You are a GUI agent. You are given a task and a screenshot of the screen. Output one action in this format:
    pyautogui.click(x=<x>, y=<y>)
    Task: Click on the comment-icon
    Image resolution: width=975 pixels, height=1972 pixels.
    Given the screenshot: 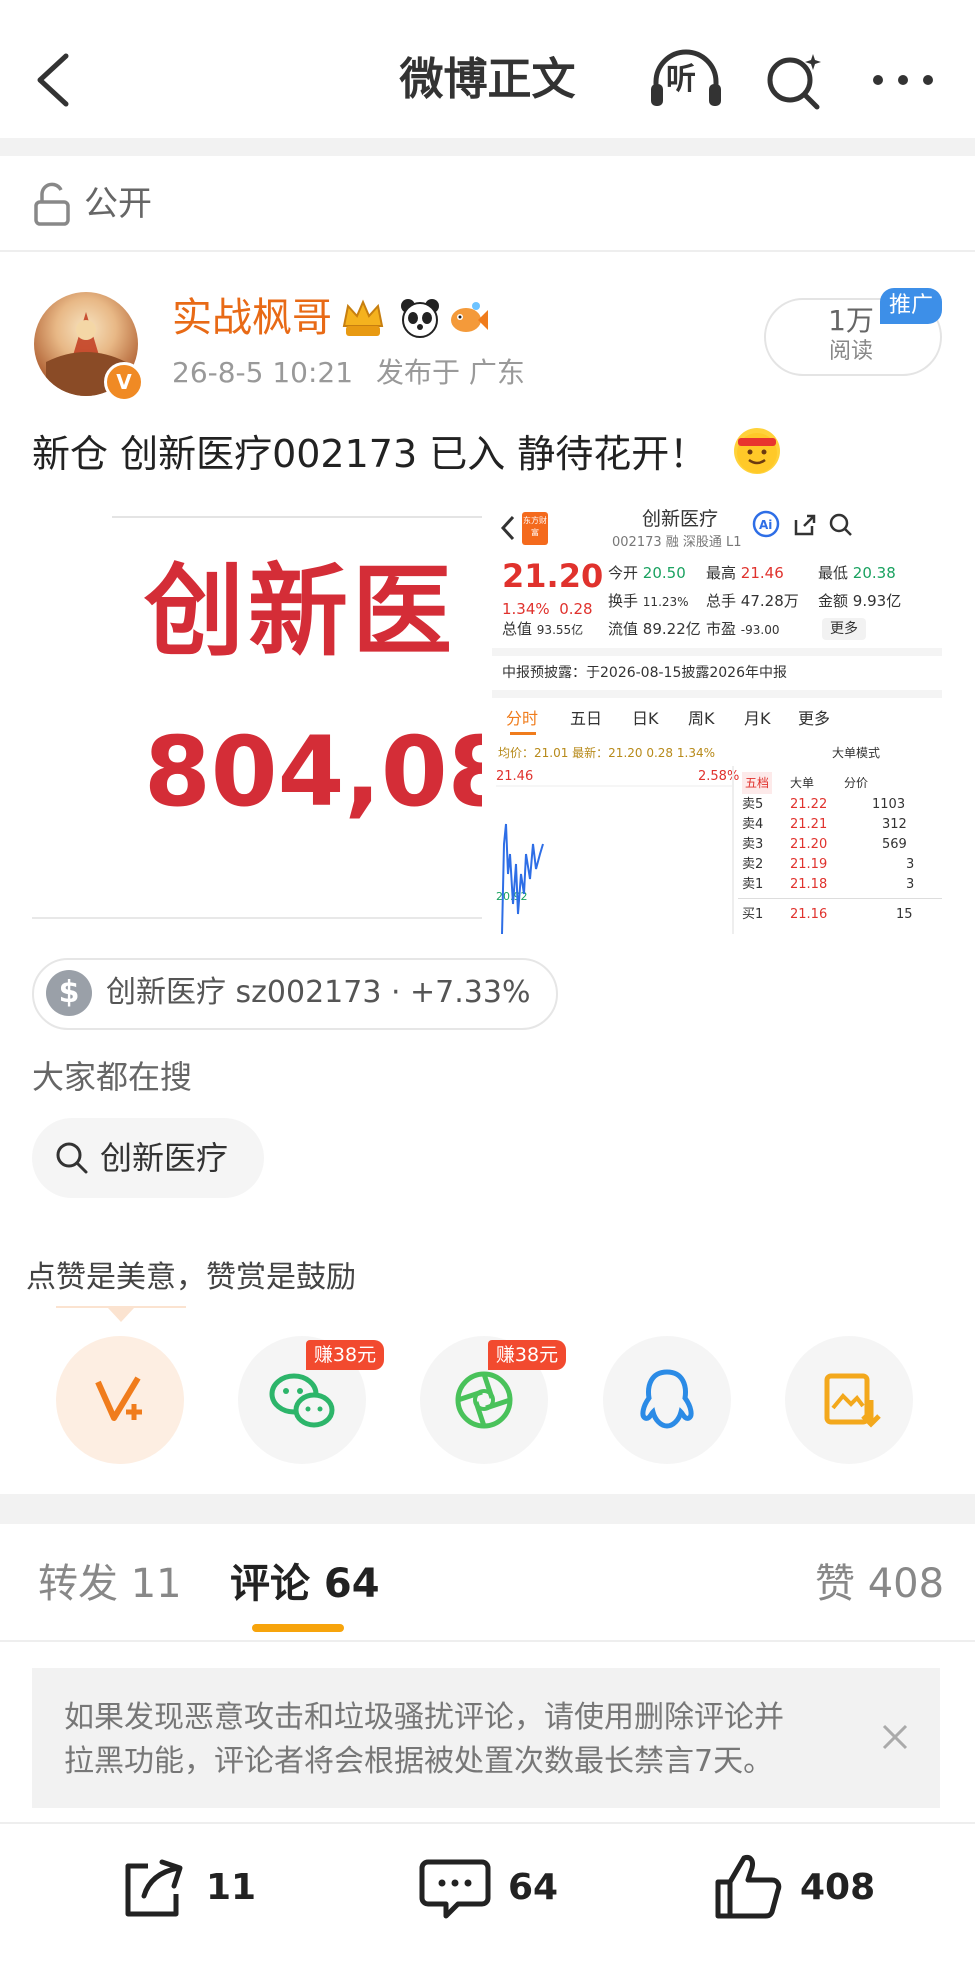 What is the action you would take?
    pyautogui.click(x=455, y=1889)
    